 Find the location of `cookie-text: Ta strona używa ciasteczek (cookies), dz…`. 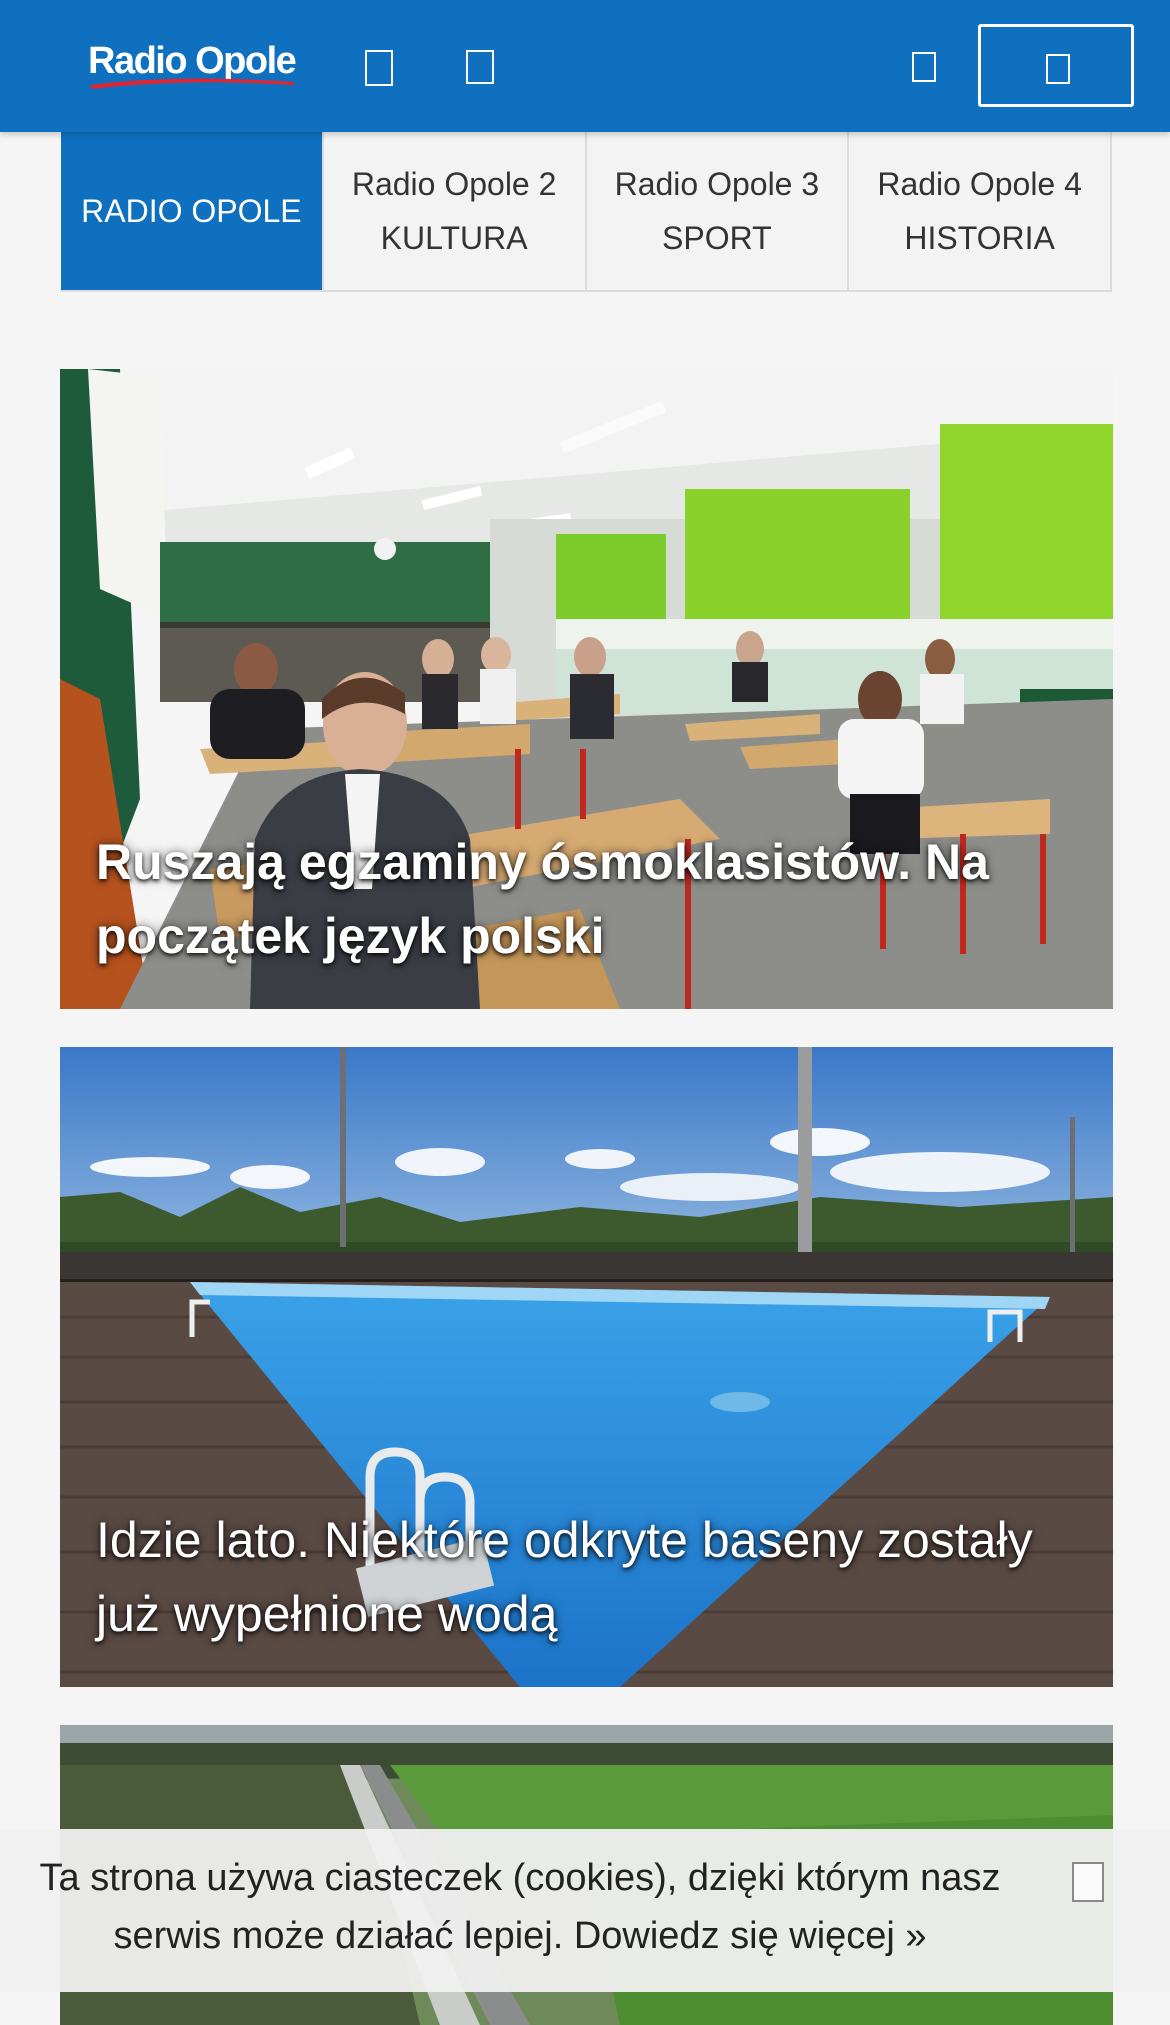

cookie-text: Ta strona używa ciasteczek (cookies), dz… is located at coordinates (520, 1907).